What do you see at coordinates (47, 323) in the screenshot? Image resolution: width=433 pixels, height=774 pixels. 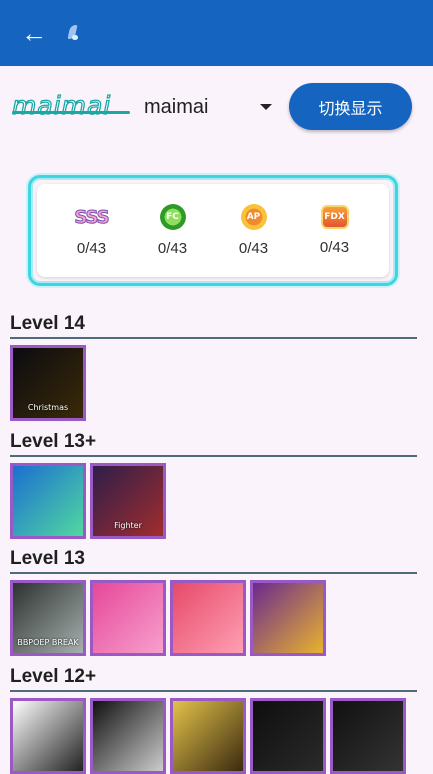 I see `level-title: Level 14` at bounding box center [47, 323].